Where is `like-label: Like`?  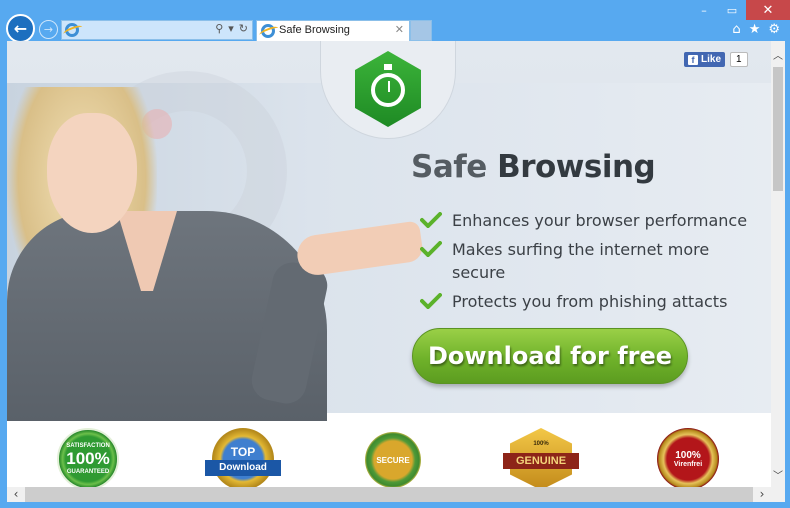 like-label: Like is located at coordinates (711, 59).